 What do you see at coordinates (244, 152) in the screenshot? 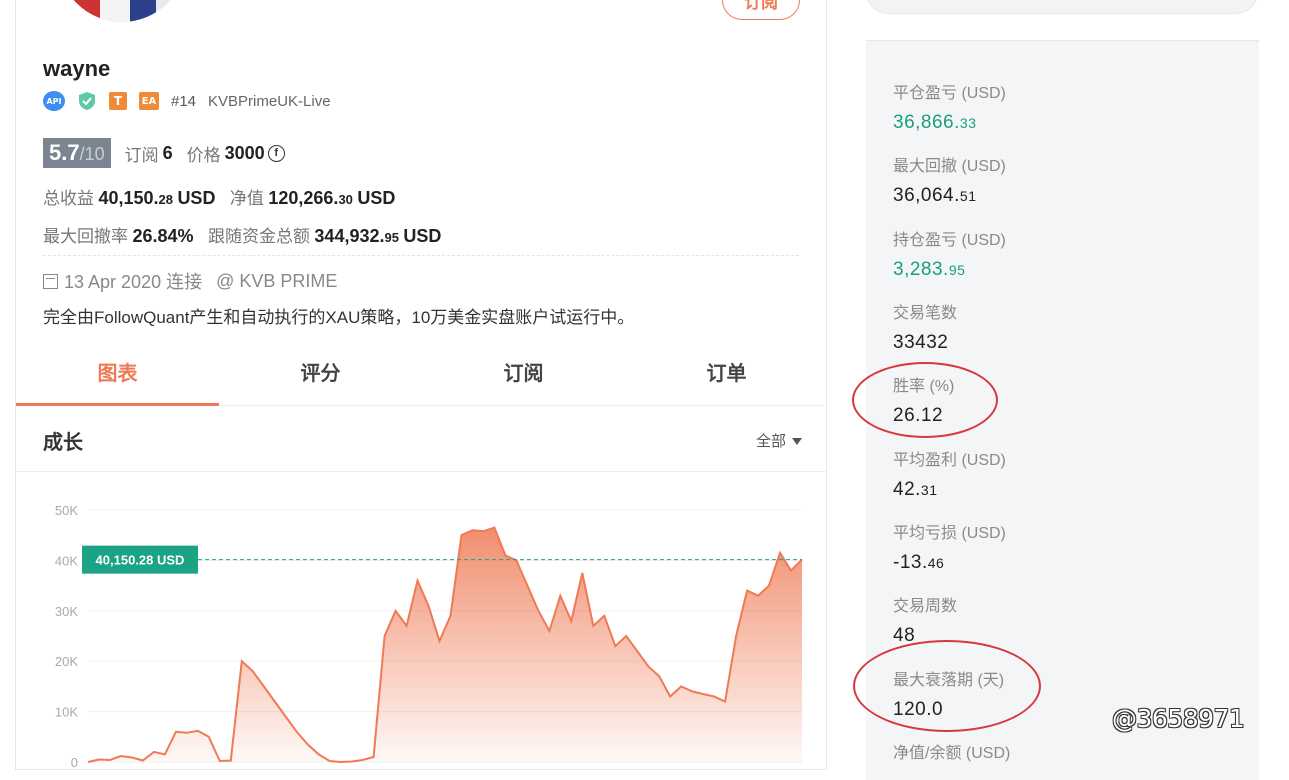
I see `price-value: 3000` at bounding box center [244, 152].